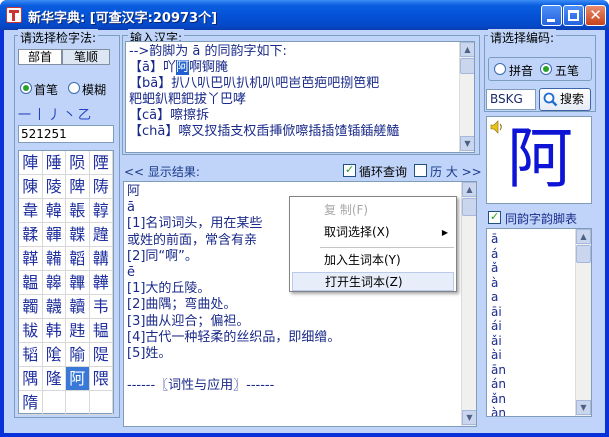  Describe the element at coordinates (595, 15) in the screenshot. I see `close-button: ✕` at that location.